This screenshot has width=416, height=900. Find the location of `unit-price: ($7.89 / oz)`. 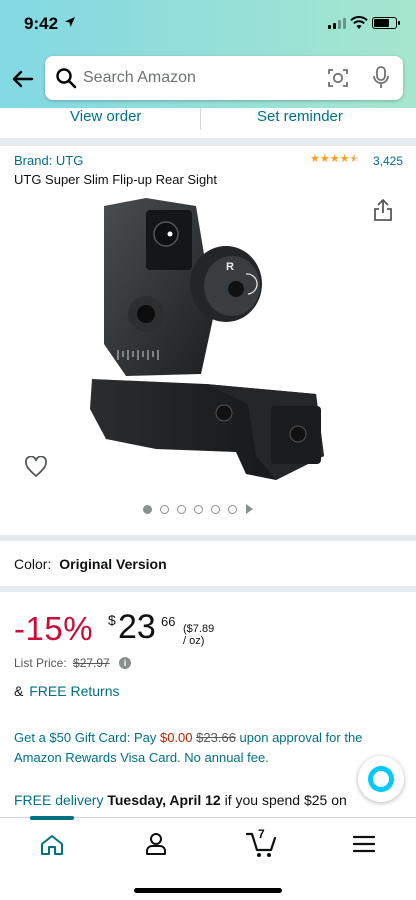

unit-price: ($7.89 / oz) is located at coordinates (199, 635).